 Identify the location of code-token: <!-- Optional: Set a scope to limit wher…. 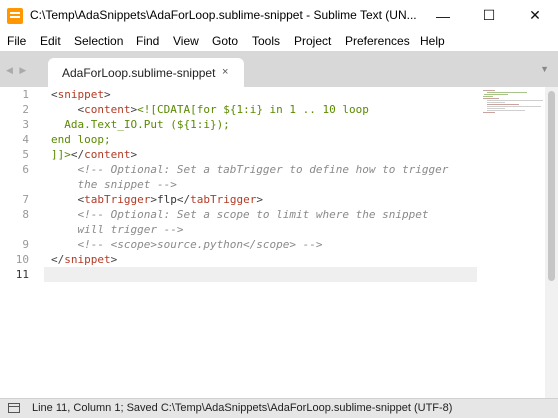
(240, 214).